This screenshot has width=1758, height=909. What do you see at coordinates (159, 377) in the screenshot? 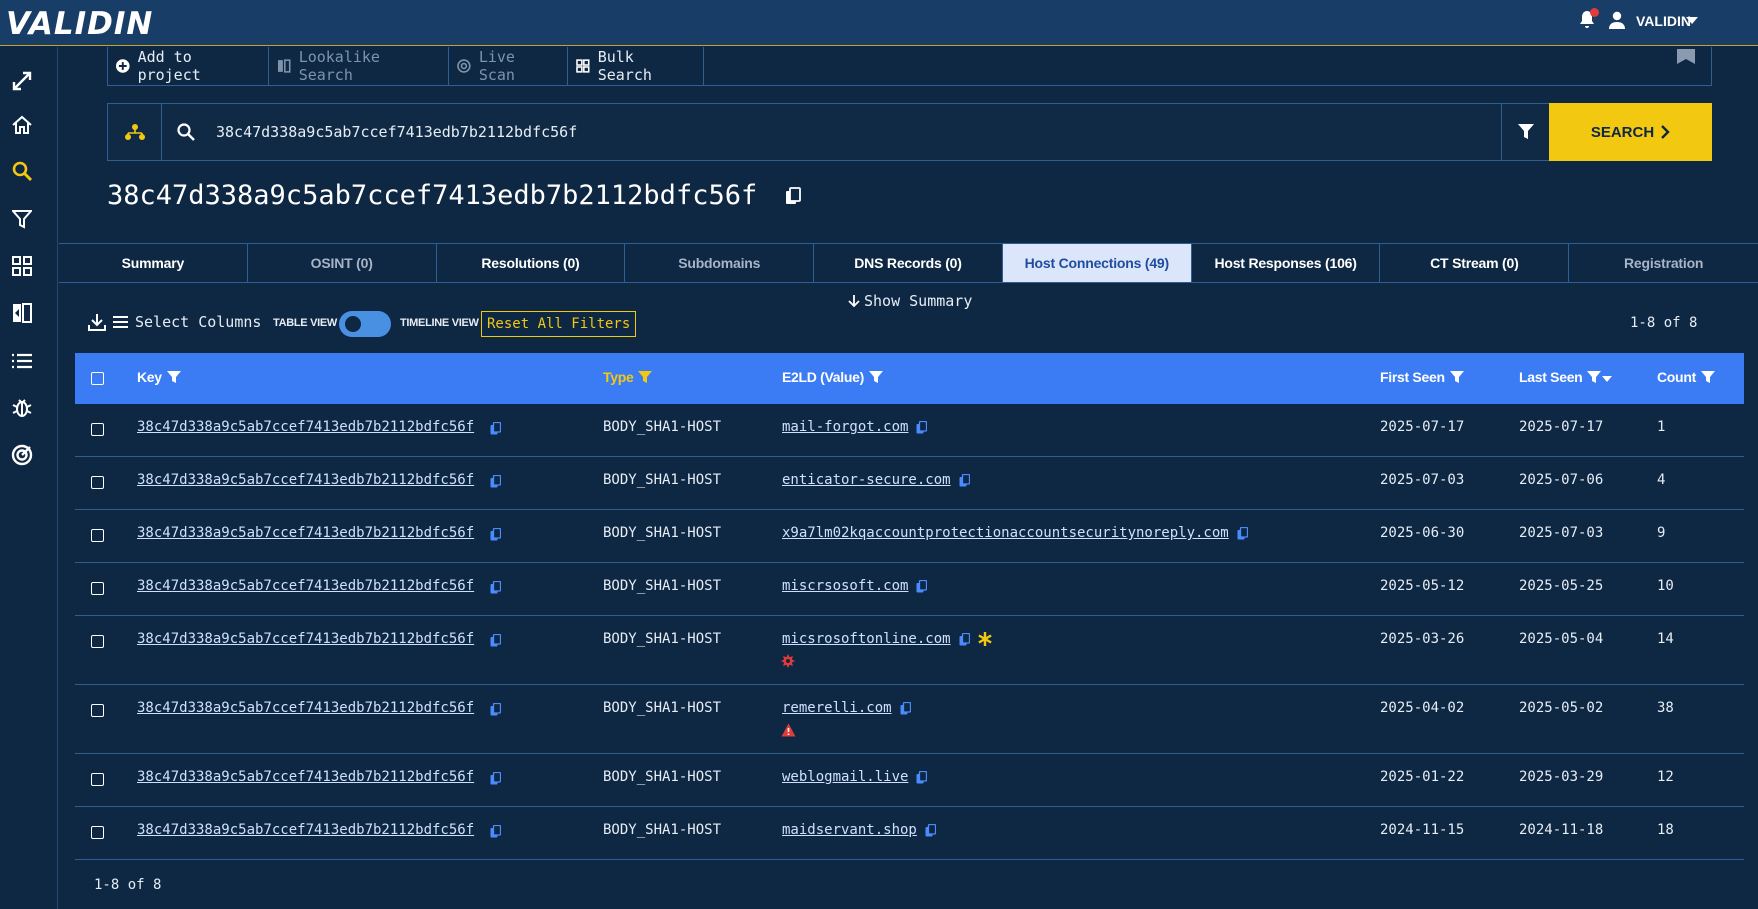
I see `column-key: Key` at bounding box center [159, 377].